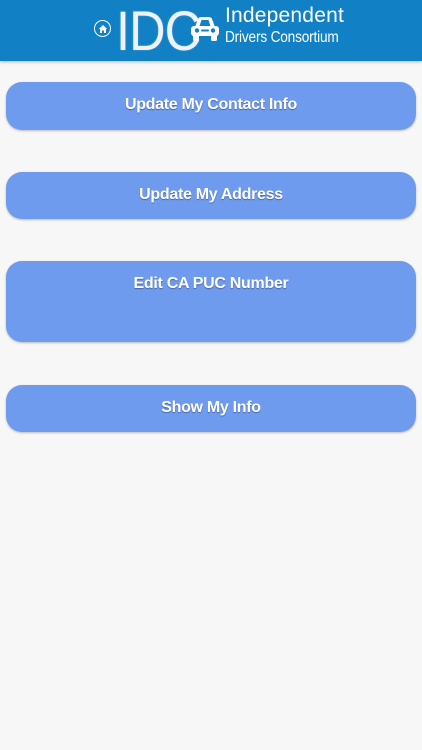  I want to click on car-icon, so click(205, 29).